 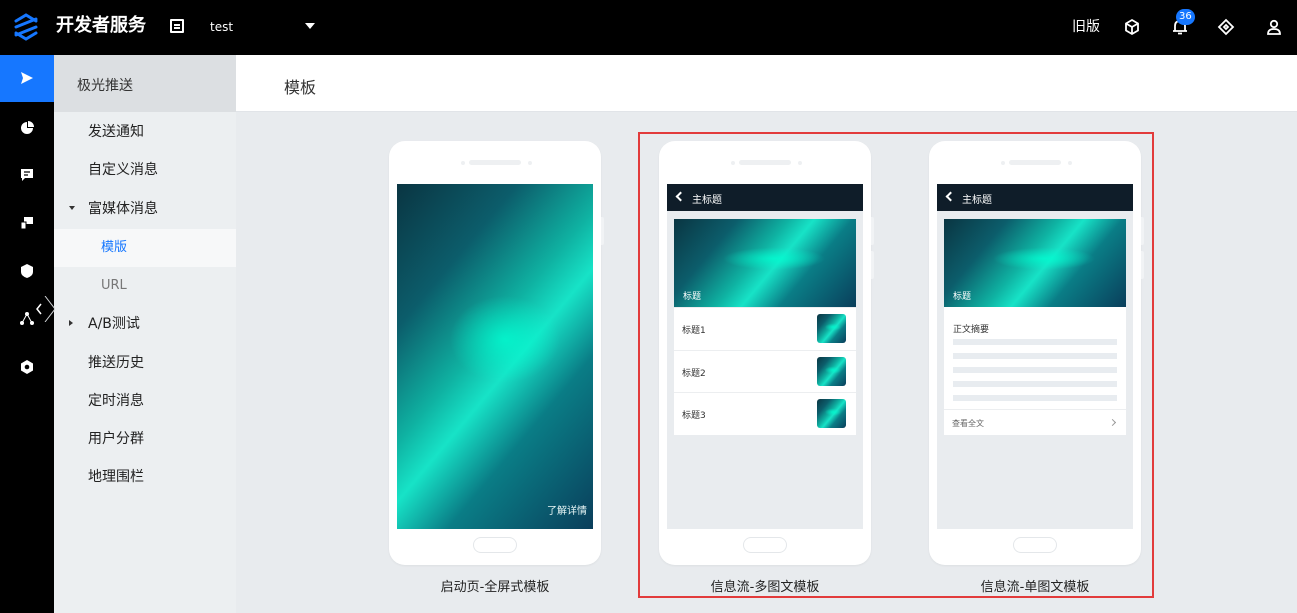 I want to click on nav-item-rich-media: 富媒体消息, so click(x=145, y=209).